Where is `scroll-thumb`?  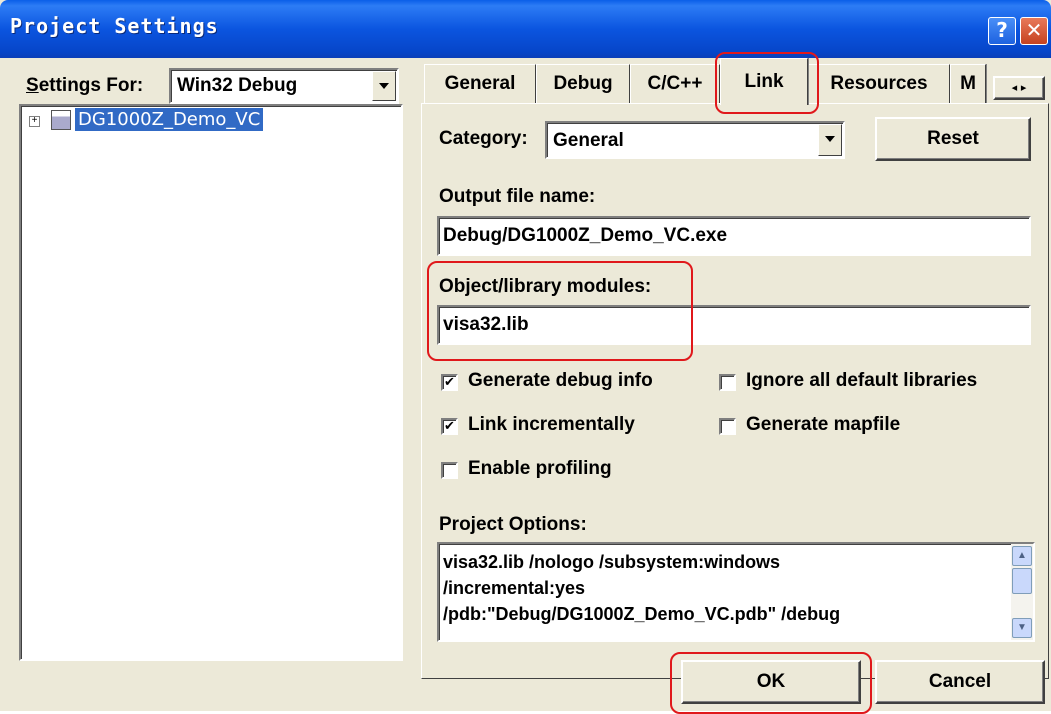 scroll-thumb is located at coordinates (1022, 581).